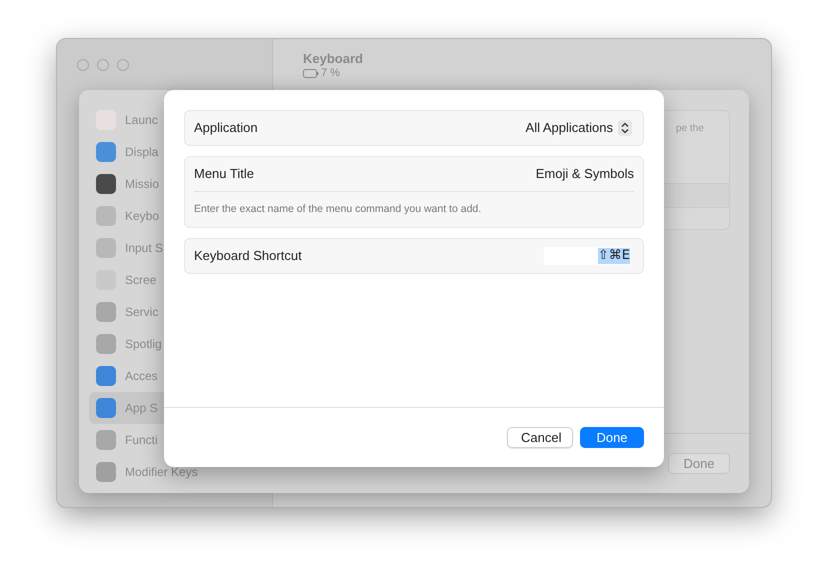 The height and width of the screenshot is (582, 827). Describe the element at coordinates (140, 280) in the screenshot. I see `sidebar-label: Scree` at that location.